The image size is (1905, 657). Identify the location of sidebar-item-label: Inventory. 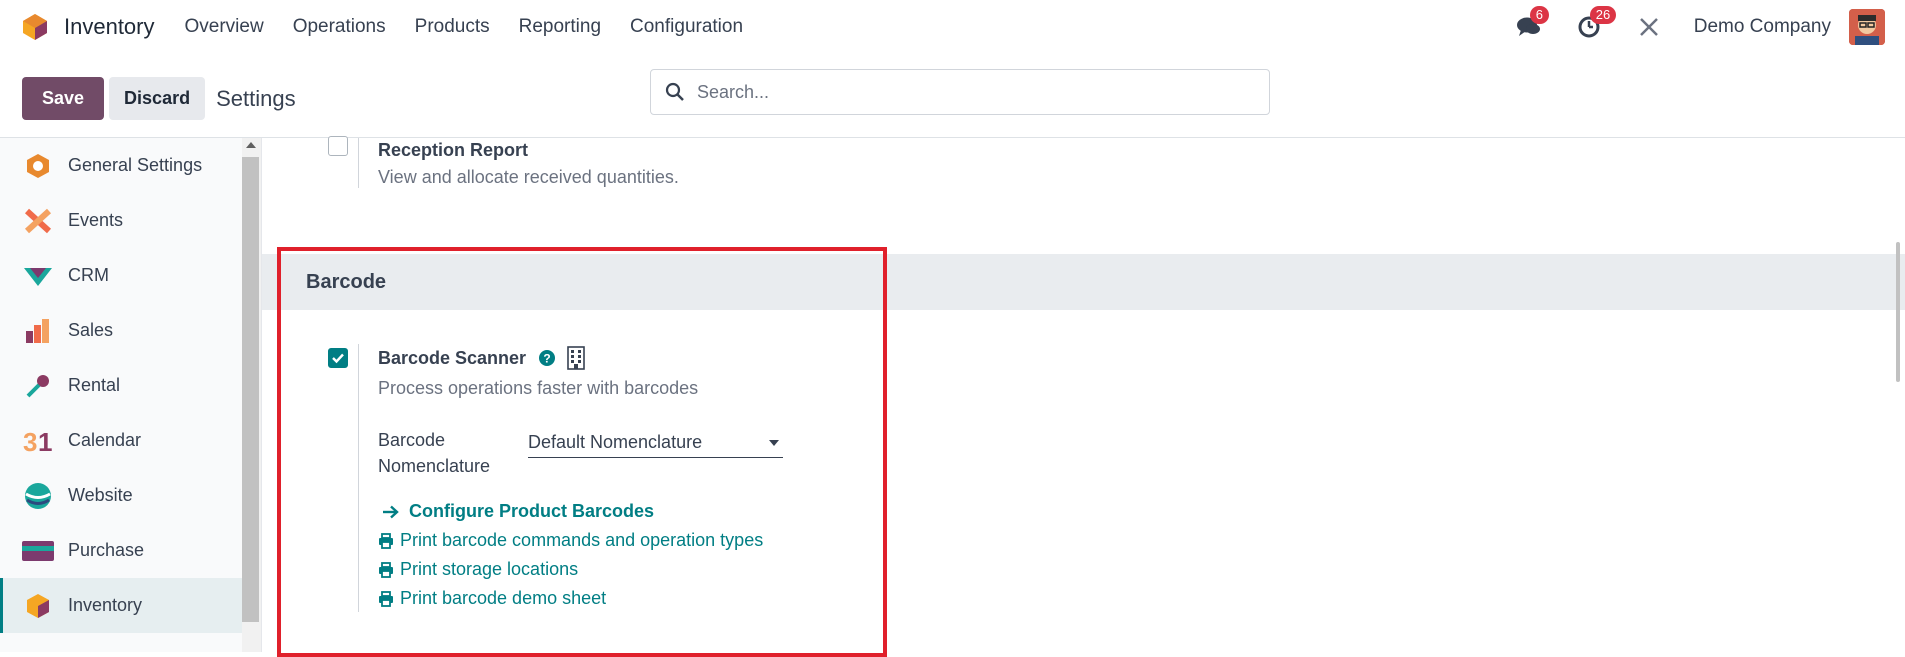
(105, 605).